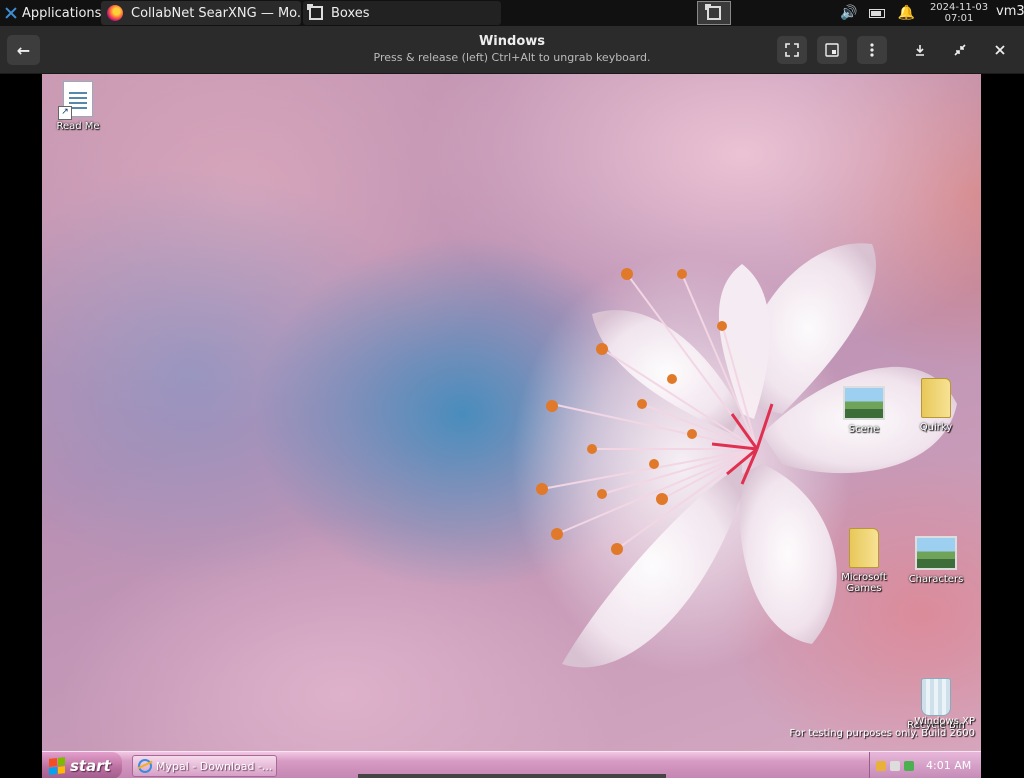 The image size is (1024, 778). I want to click on clock-time: 07:01, so click(959, 18).